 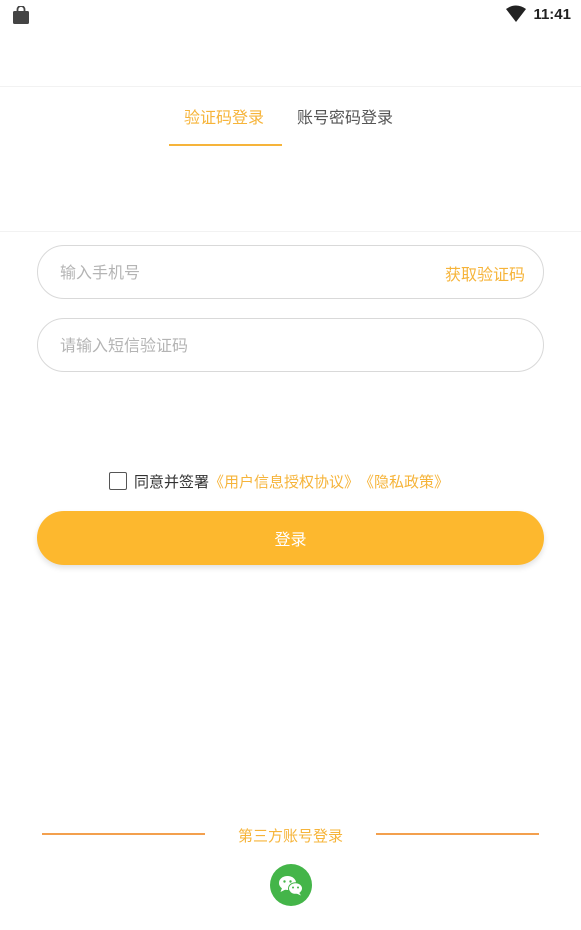 What do you see at coordinates (290, 538) in the screenshot?
I see `login-button: 登录` at bounding box center [290, 538].